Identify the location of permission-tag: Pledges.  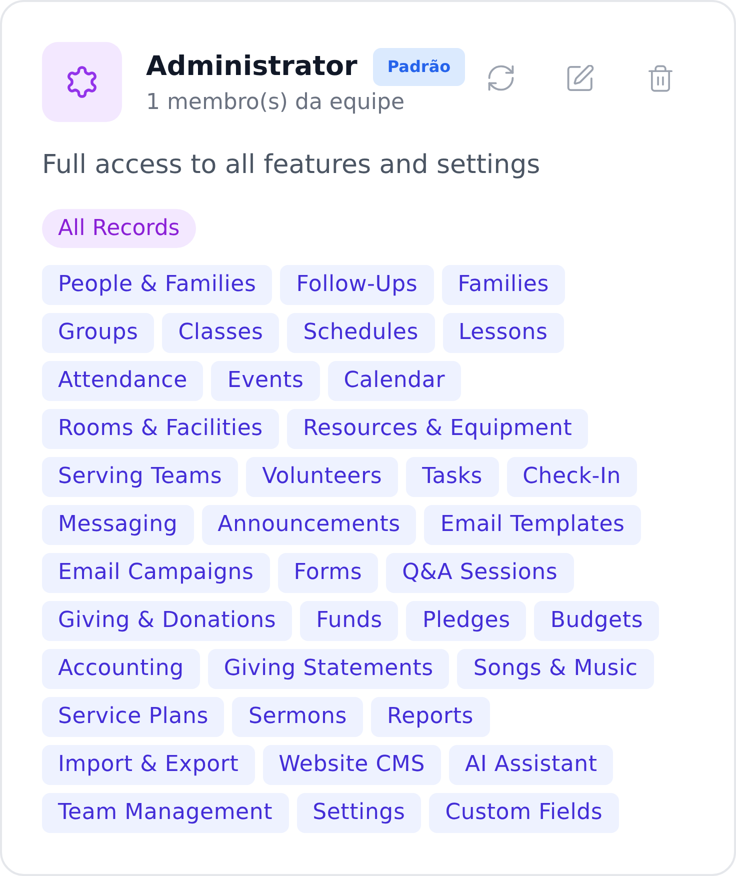
(466, 621).